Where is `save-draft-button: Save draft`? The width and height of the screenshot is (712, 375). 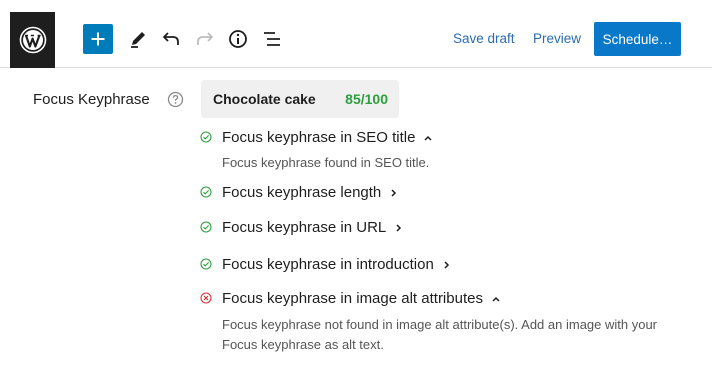 save-draft-button: Save draft is located at coordinates (484, 38).